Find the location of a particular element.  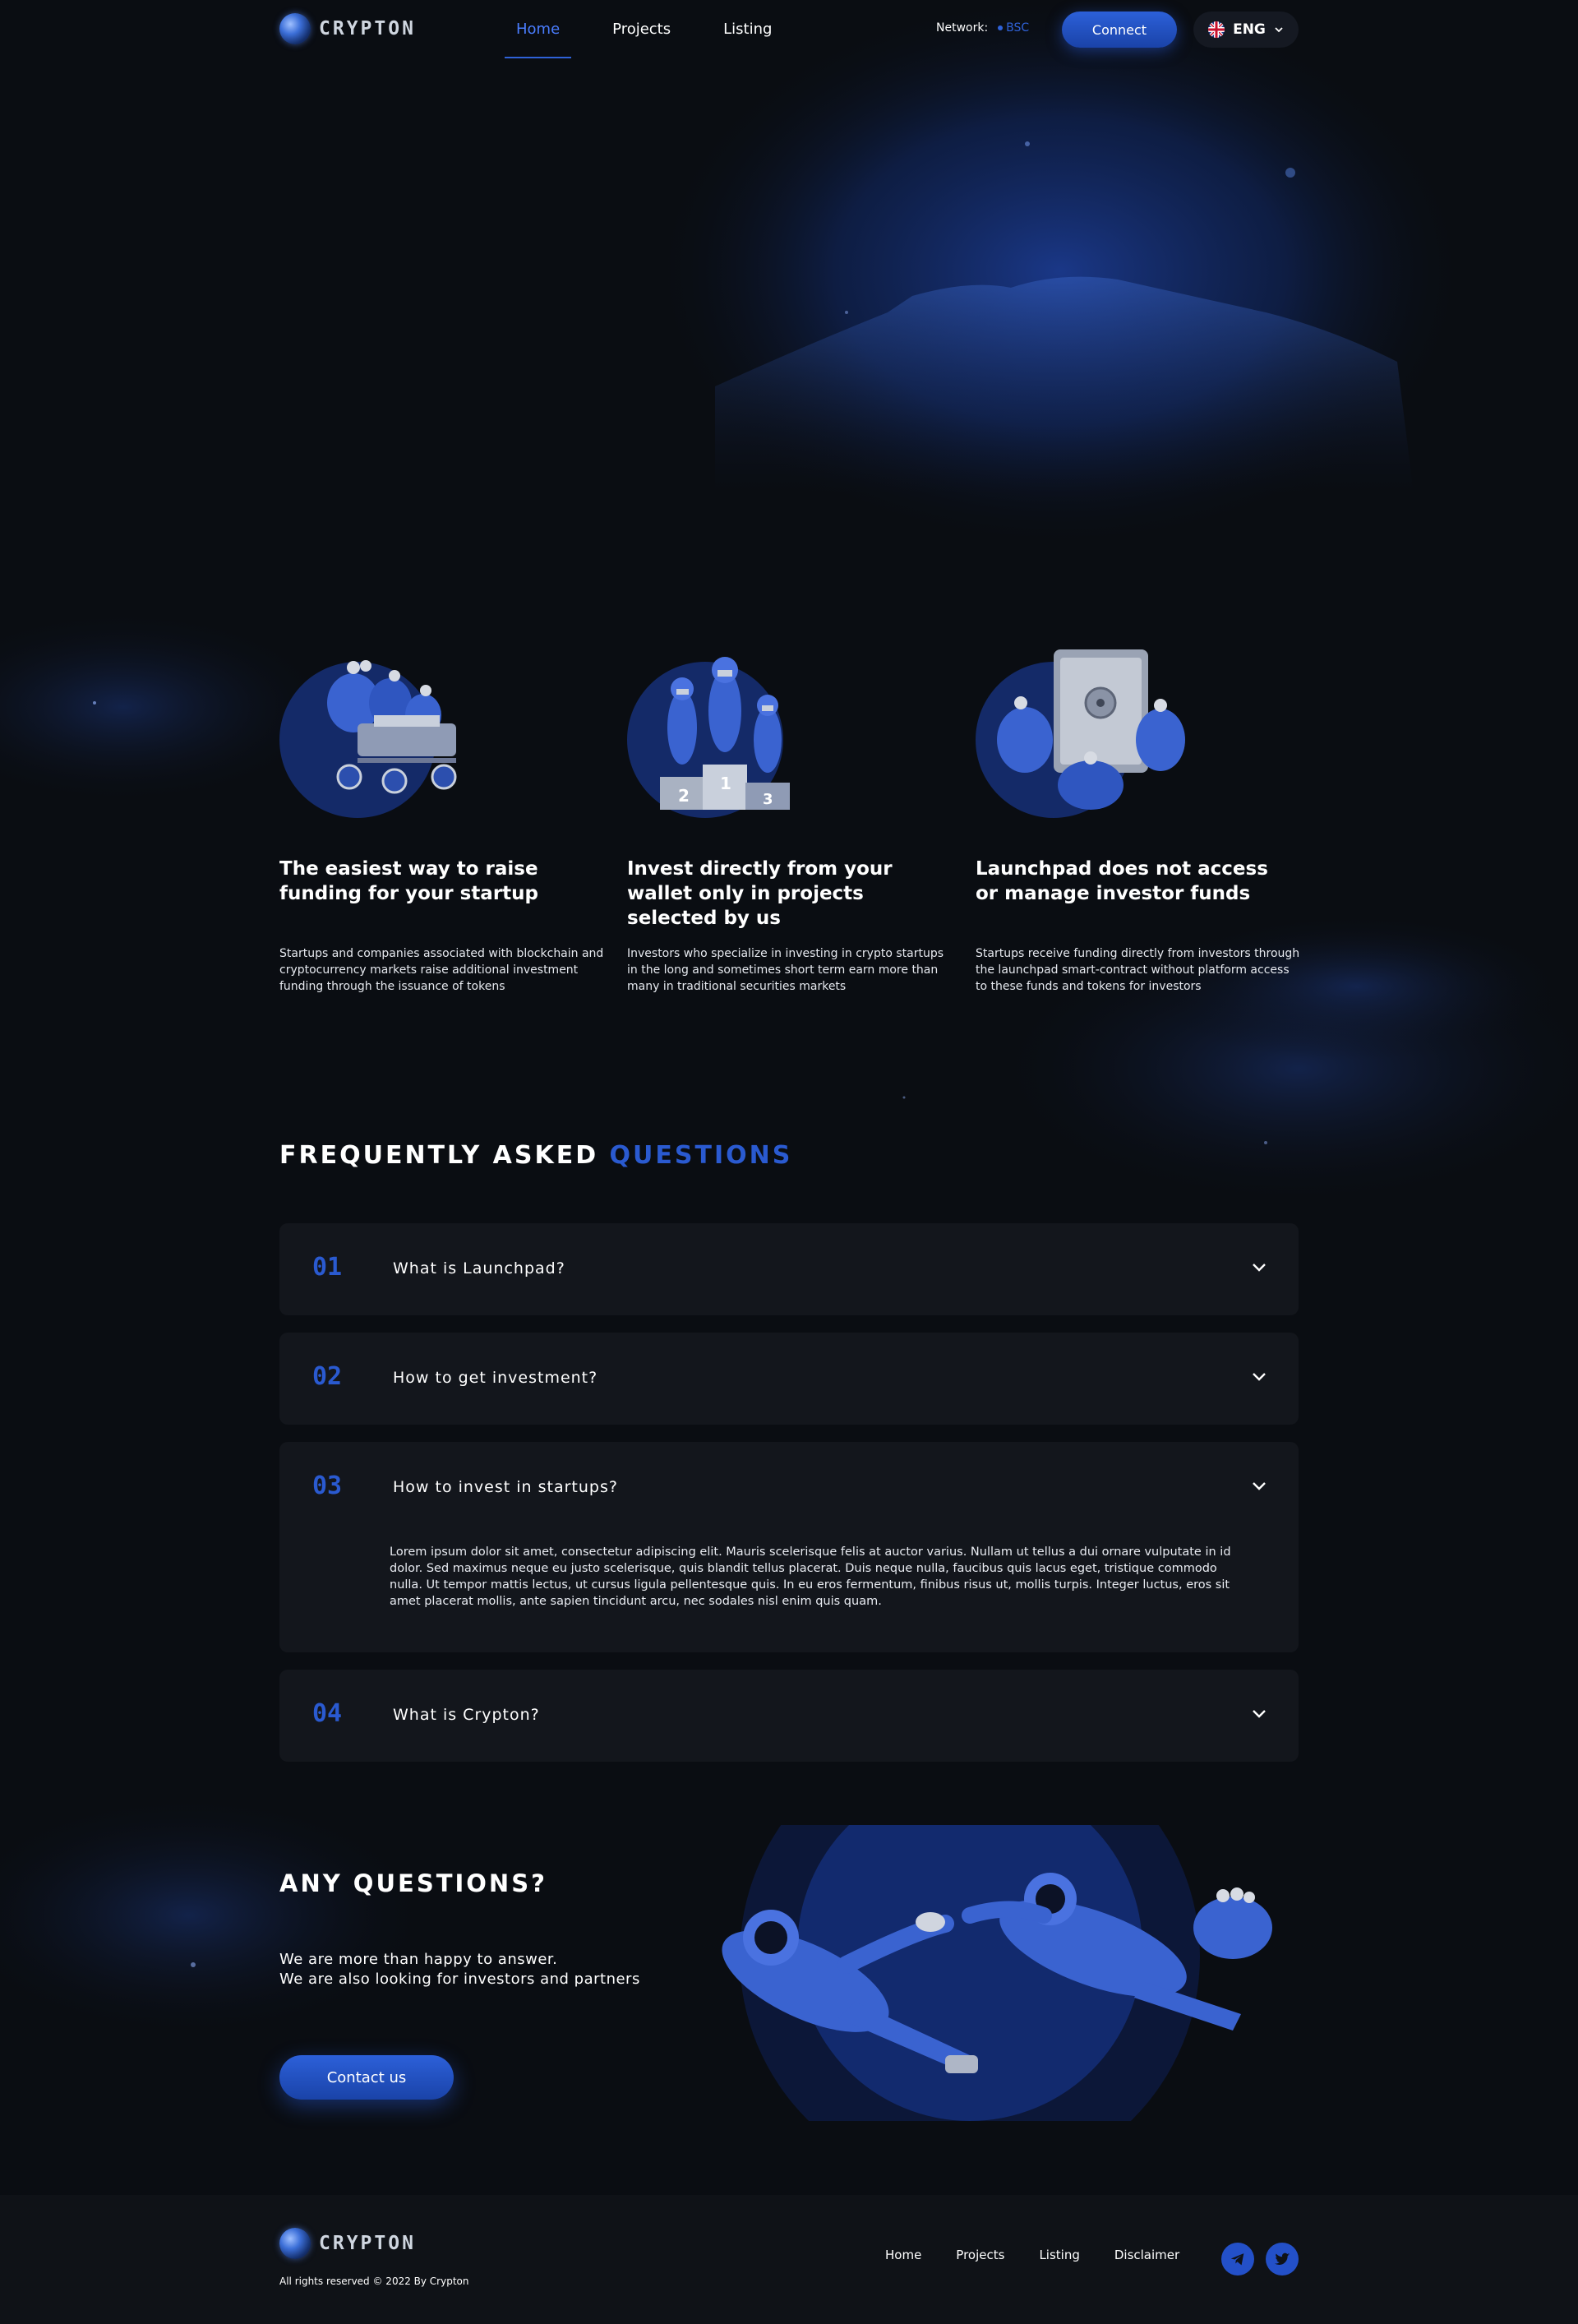

logo: CRYPTON is located at coordinates (347, 28).